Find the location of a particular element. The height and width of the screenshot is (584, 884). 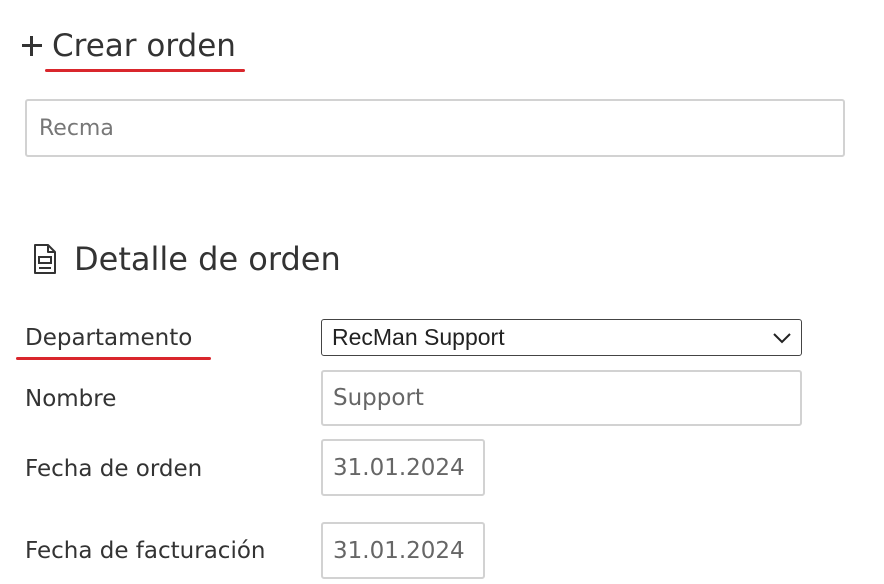

name-label: Nombre is located at coordinates (71, 399).